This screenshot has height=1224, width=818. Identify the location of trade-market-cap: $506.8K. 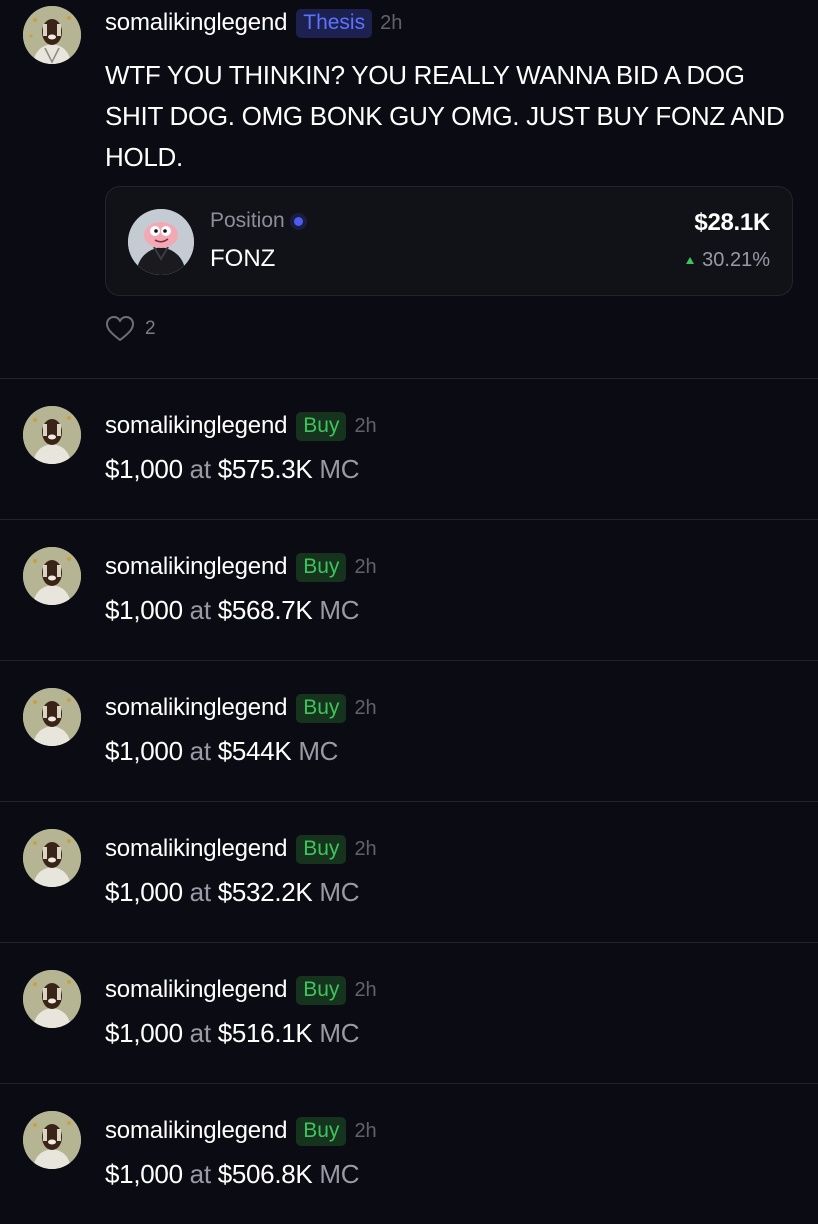
(265, 1174).